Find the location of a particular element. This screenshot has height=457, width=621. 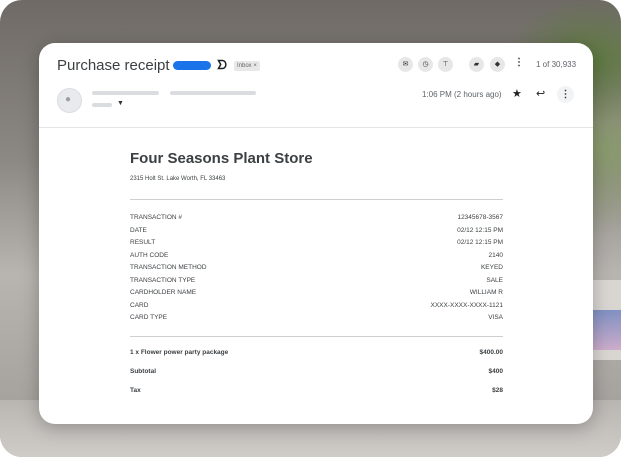

detail-row: CARD XXXX-XXXX-XXXX-1121 is located at coordinates (316, 305).